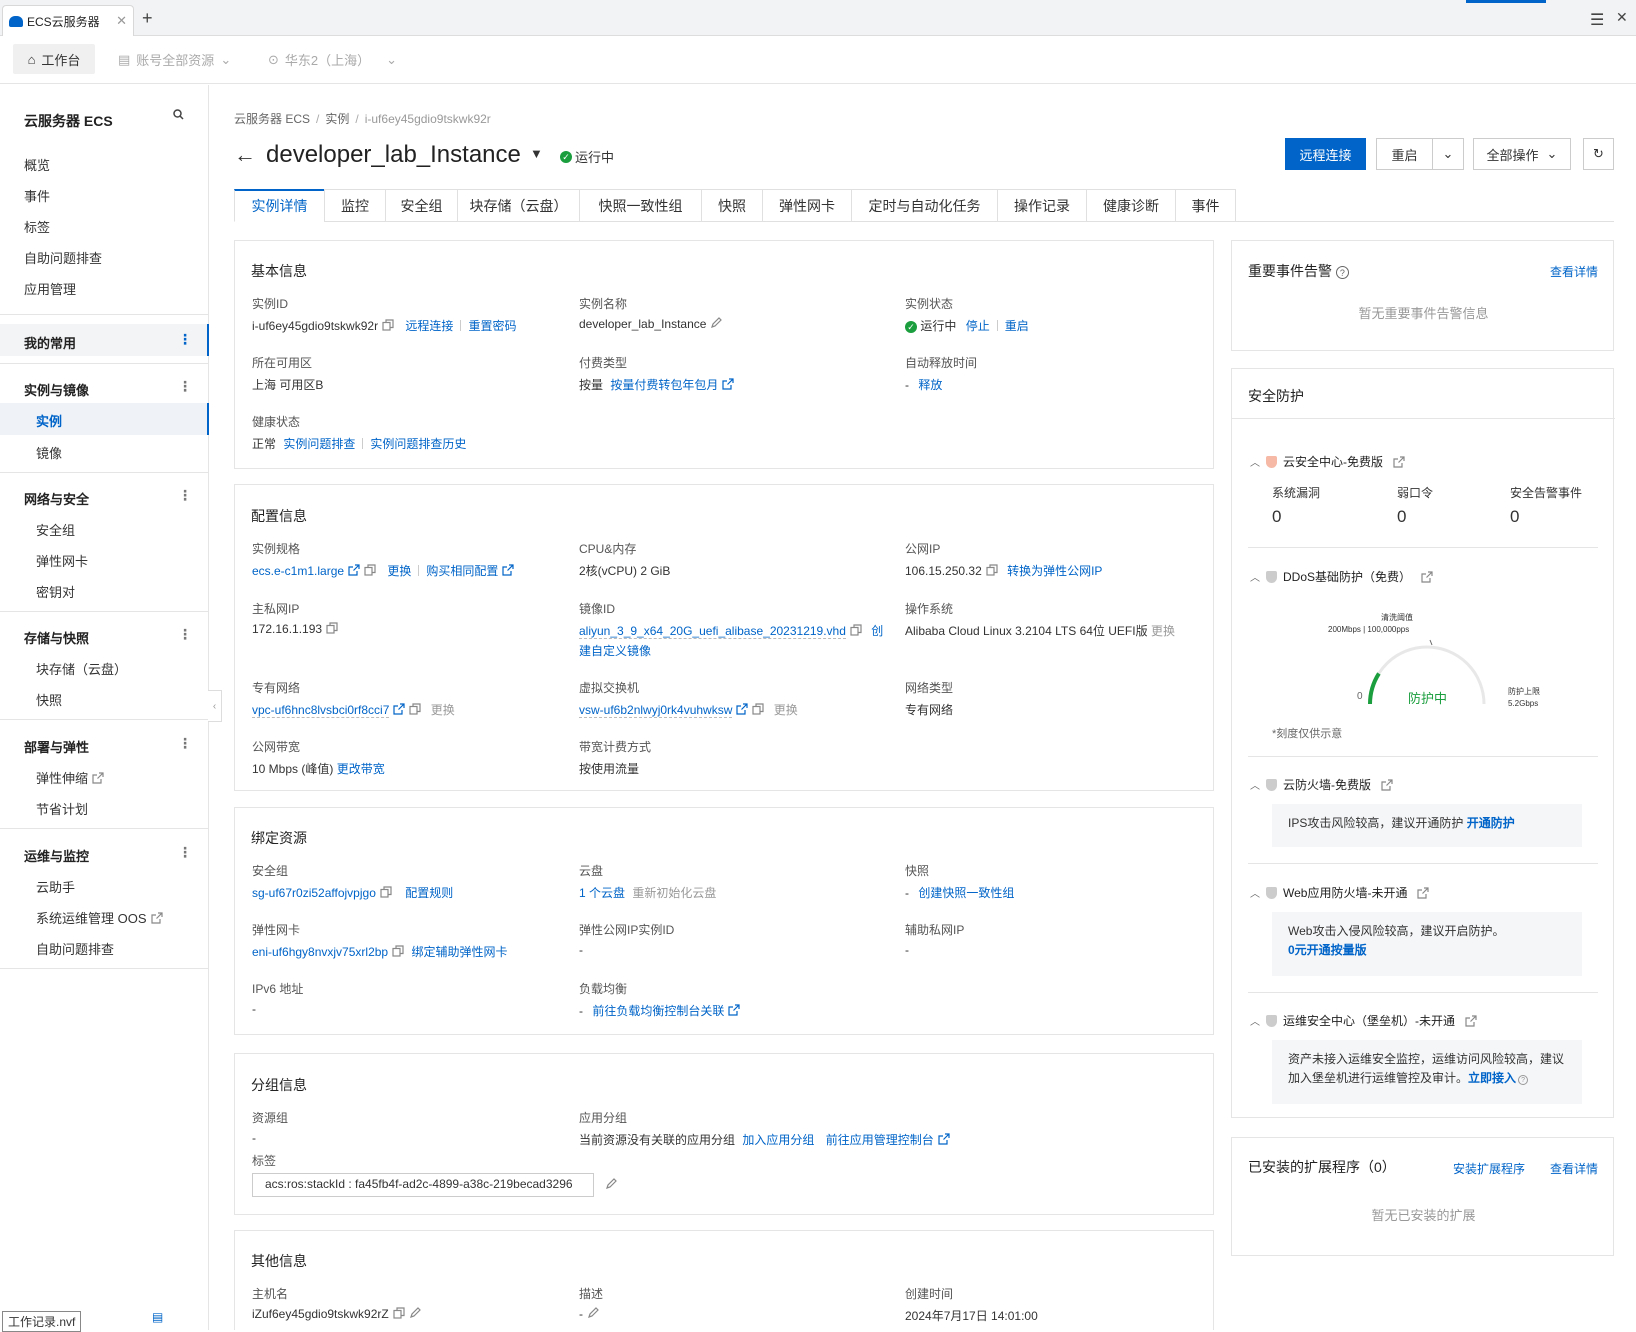 This screenshot has width=1636, height=1332. I want to click on buy-same-config-link: 购买相同配置, so click(462, 571).